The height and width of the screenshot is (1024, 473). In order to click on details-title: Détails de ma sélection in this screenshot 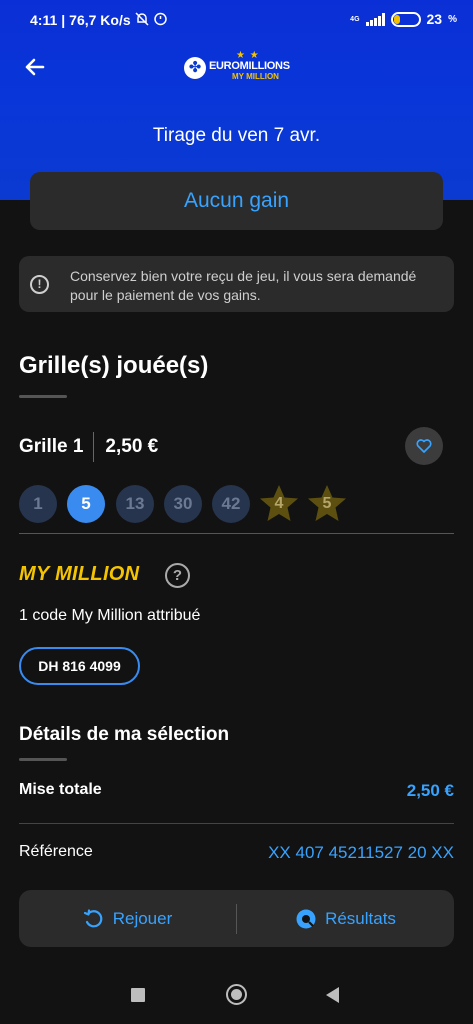, I will do `click(124, 734)`.